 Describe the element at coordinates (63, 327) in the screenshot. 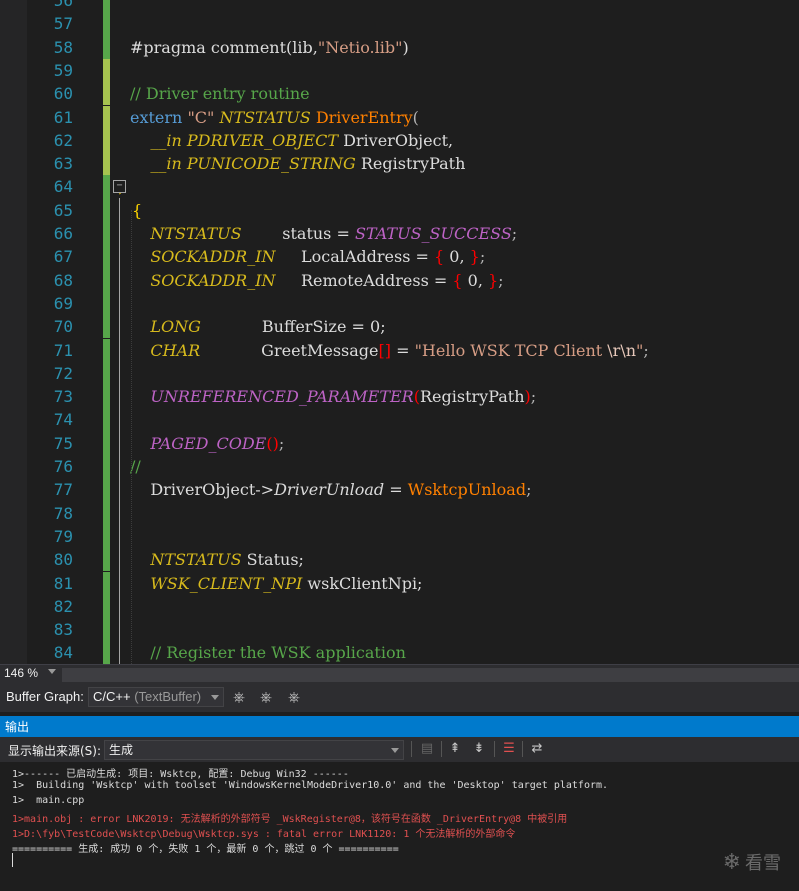

I see `line-number: 70` at that location.